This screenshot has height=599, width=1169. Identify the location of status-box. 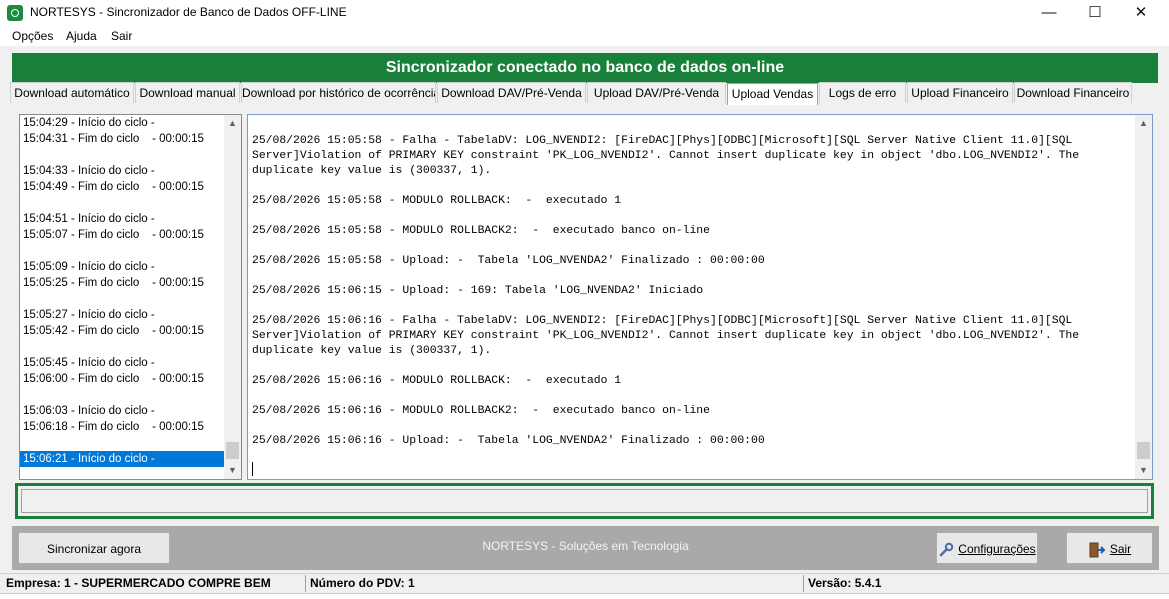
(584, 501).